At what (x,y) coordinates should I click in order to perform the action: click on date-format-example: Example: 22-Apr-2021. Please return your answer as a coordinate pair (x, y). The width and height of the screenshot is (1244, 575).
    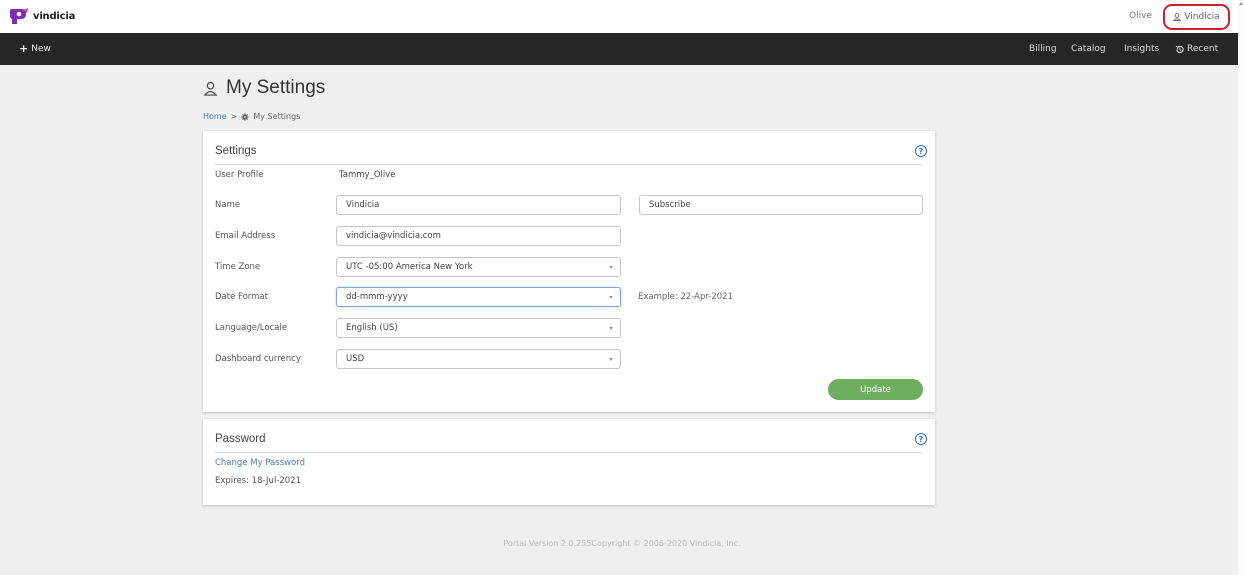
    Looking at the image, I should click on (685, 297).